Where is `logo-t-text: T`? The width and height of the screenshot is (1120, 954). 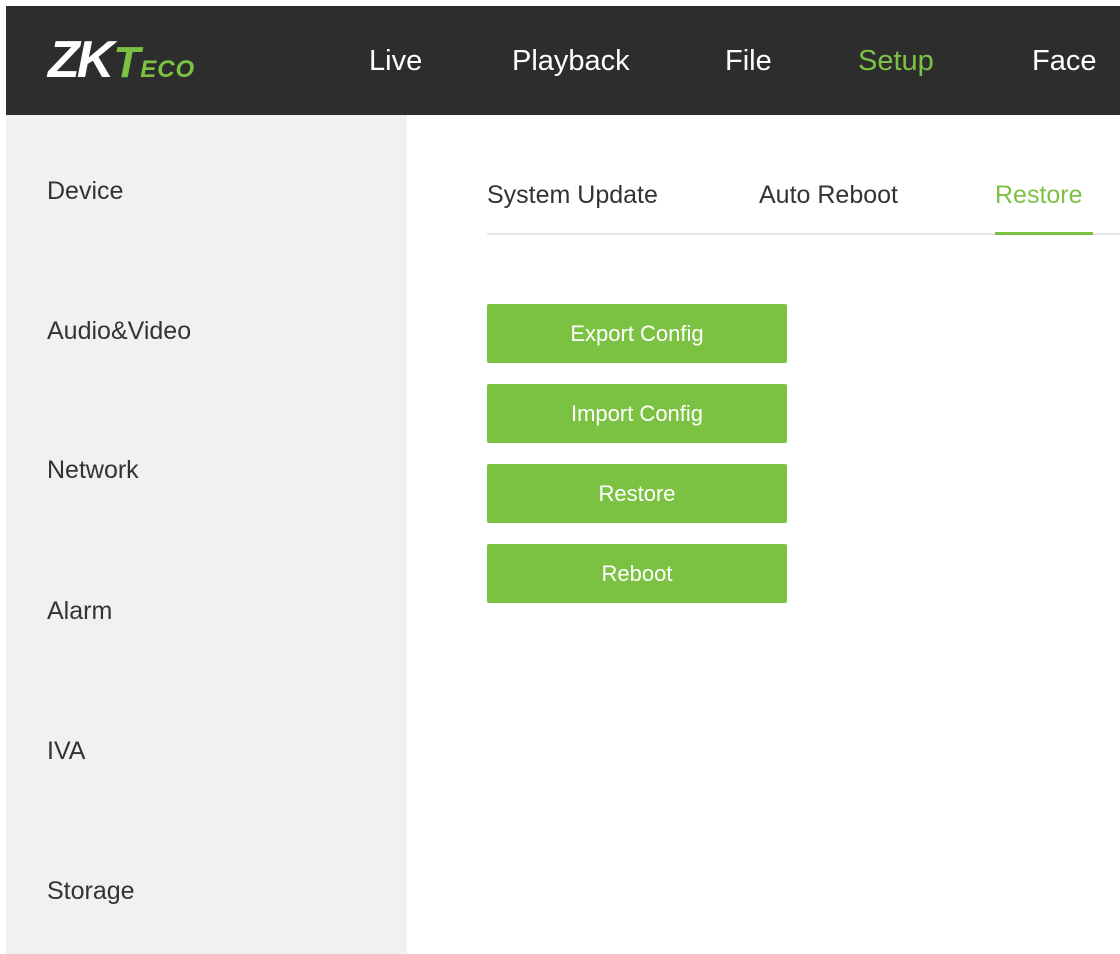 logo-t-text: T is located at coordinates (127, 62).